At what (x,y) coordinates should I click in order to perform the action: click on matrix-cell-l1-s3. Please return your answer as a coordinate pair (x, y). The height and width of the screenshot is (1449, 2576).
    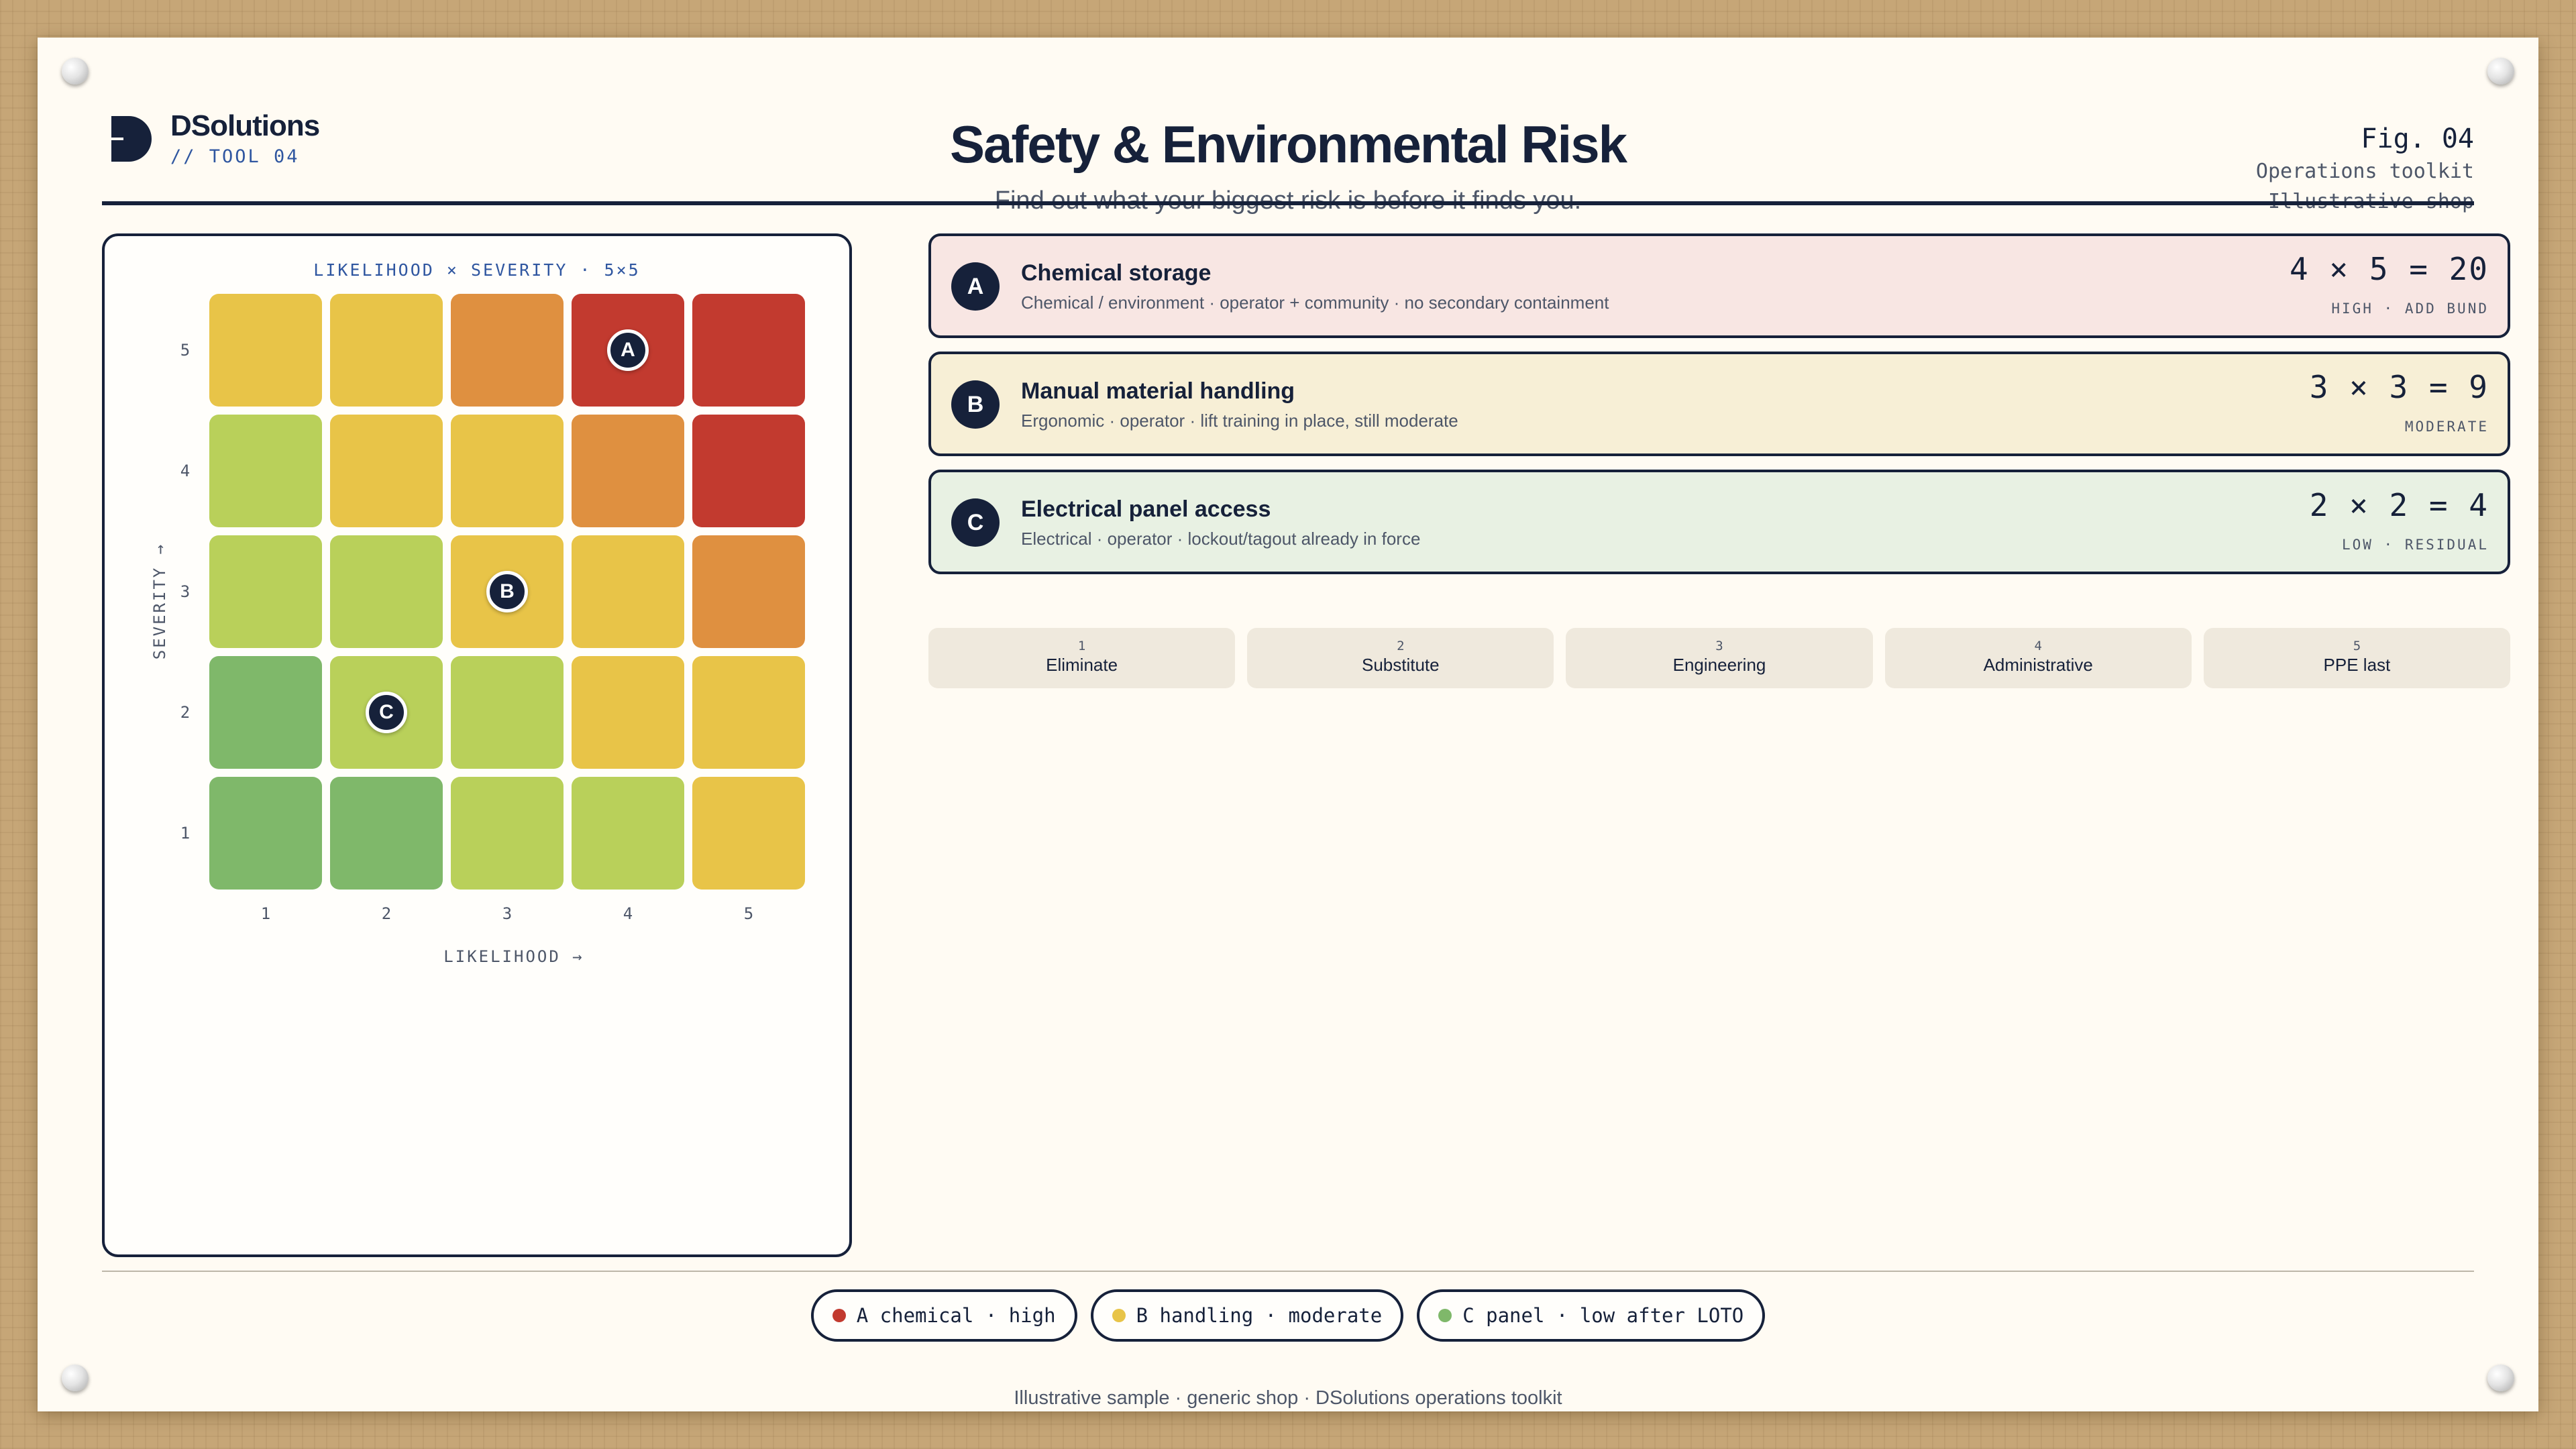
    Looking at the image, I should click on (265, 591).